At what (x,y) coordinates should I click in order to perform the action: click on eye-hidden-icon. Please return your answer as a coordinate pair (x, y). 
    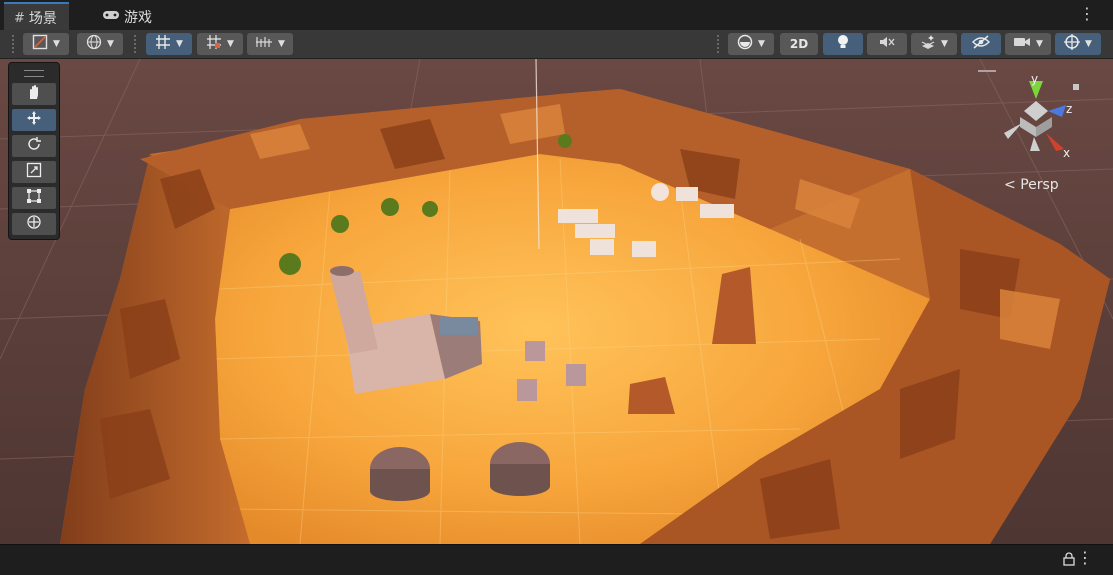
    Looking at the image, I should click on (981, 44).